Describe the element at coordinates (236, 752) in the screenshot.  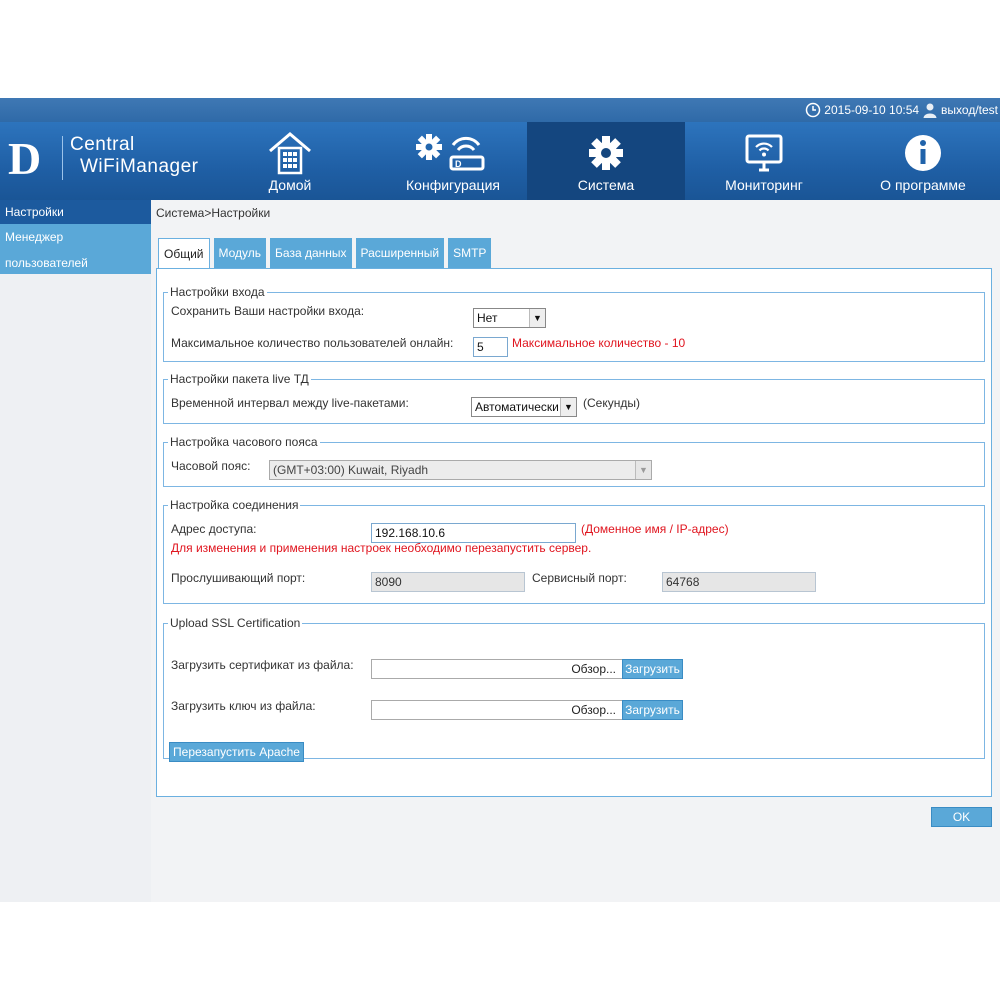
I see `restart-apache-button: Перезапустить Apache` at that location.